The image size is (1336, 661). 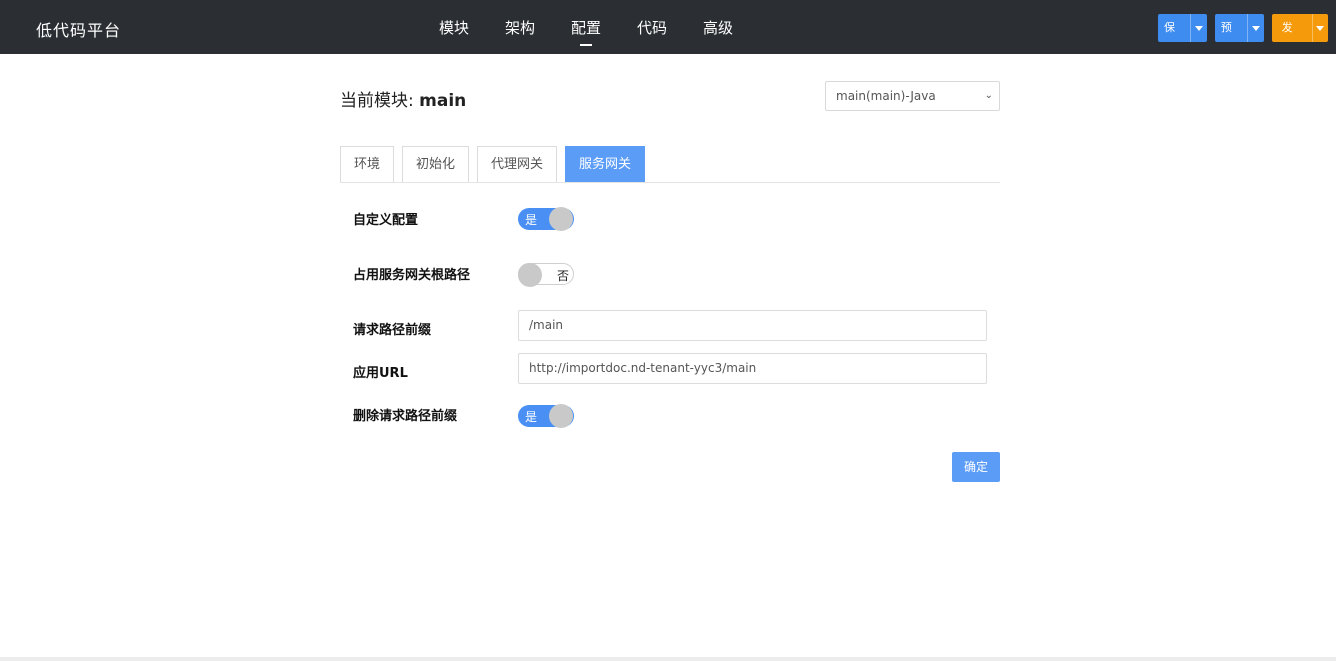 I want to click on nav-item-modules: 模块, so click(x=472, y=27).